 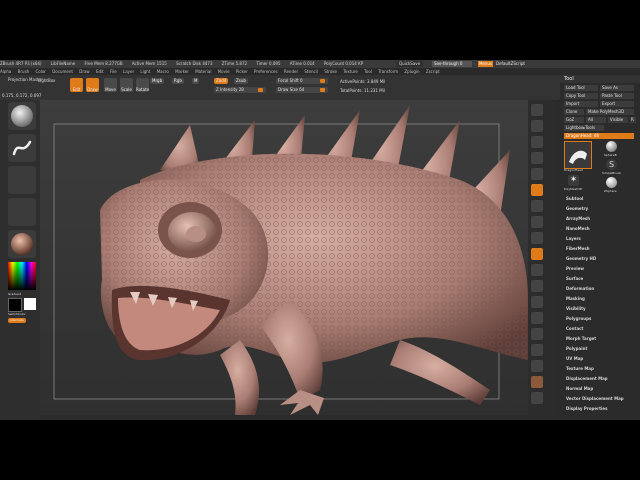 What do you see at coordinates (157, 81) in the screenshot?
I see `mrgb-button: Mrgb` at bounding box center [157, 81].